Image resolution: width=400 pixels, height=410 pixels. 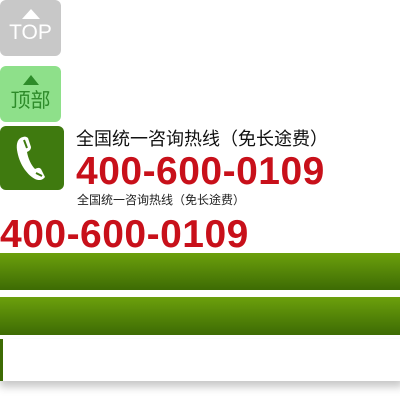 I want to click on hotline-heading: 全国统一咨询热线（免长途费）, so click(x=202, y=139).